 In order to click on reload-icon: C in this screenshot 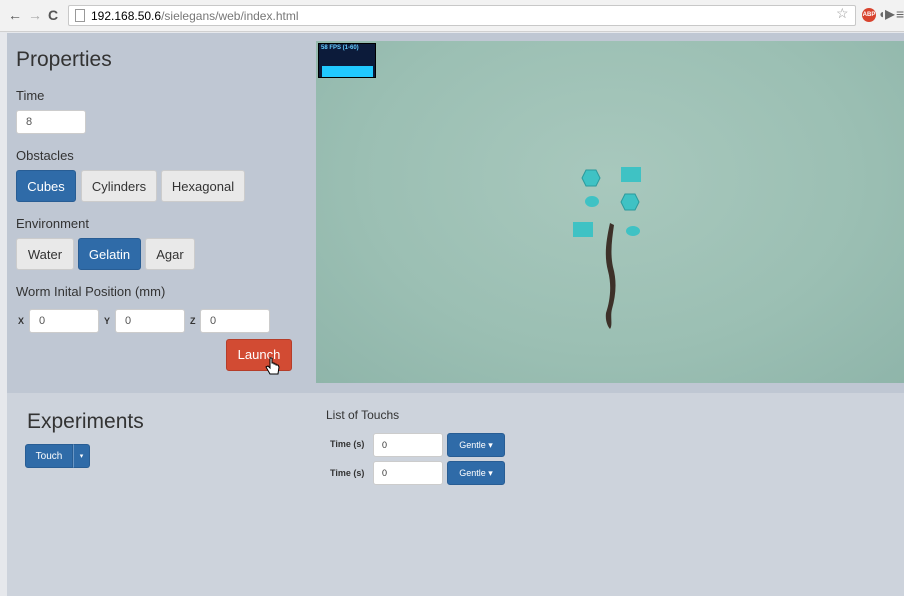, I will do `click(53, 15)`.